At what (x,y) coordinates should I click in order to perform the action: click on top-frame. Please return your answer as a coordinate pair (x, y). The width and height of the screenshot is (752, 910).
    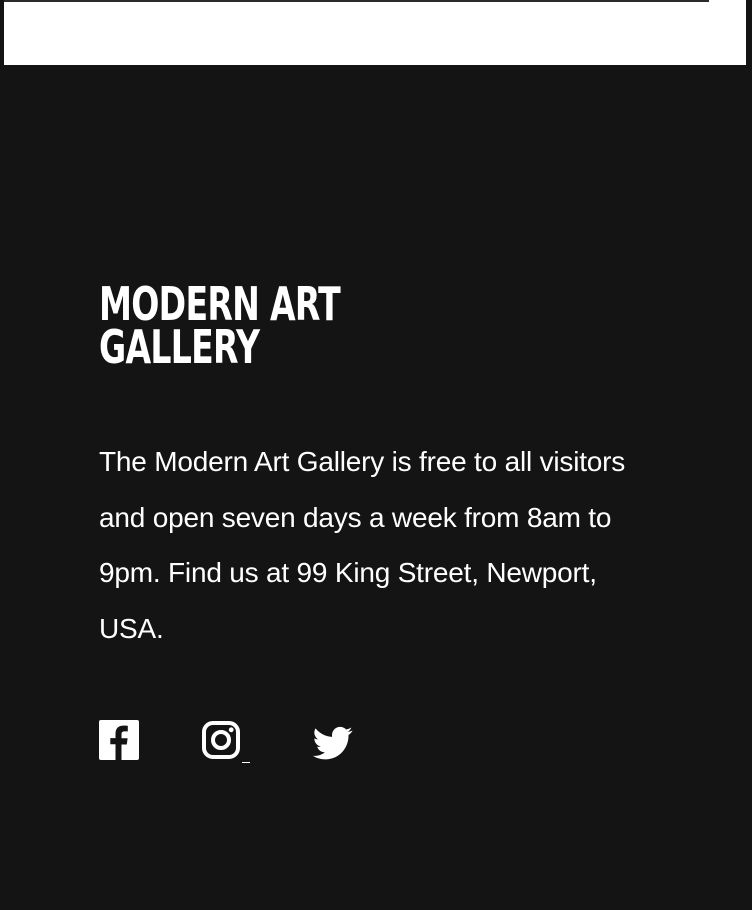
    Looking at the image, I should click on (376, 32).